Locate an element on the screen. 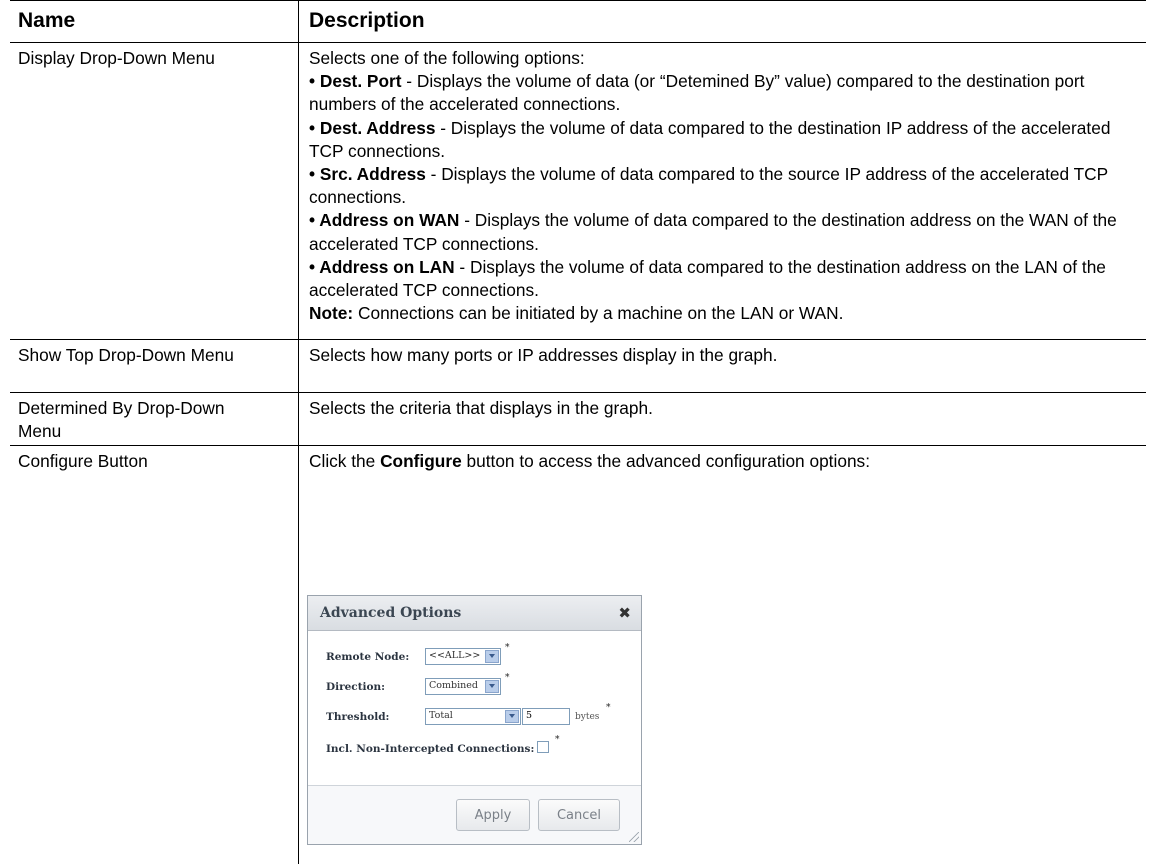 The width and height of the screenshot is (1158, 864). direction-select: Combined is located at coordinates (463, 686).